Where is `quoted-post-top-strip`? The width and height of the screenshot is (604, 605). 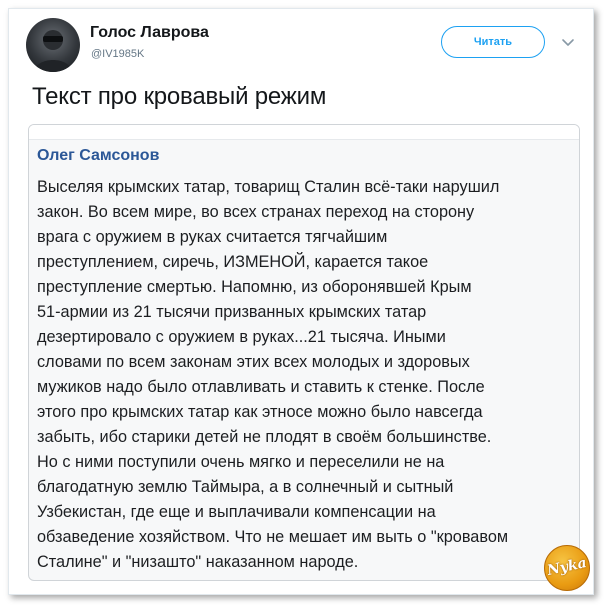
quoted-post-top-strip is located at coordinates (304, 132).